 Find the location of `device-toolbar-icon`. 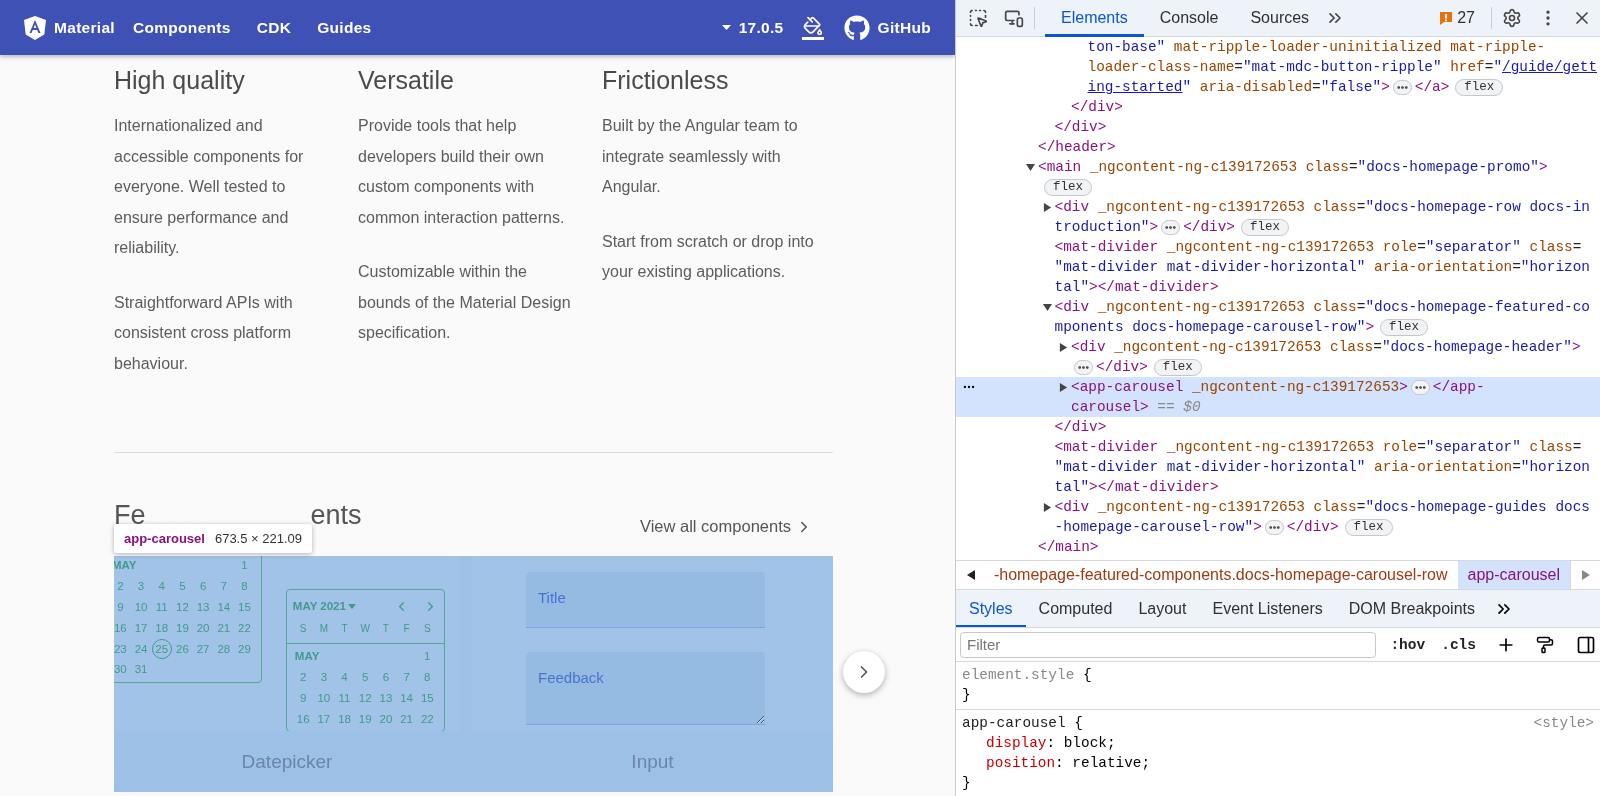

device-toolbar-icon is located at coordinates (1014, 18).